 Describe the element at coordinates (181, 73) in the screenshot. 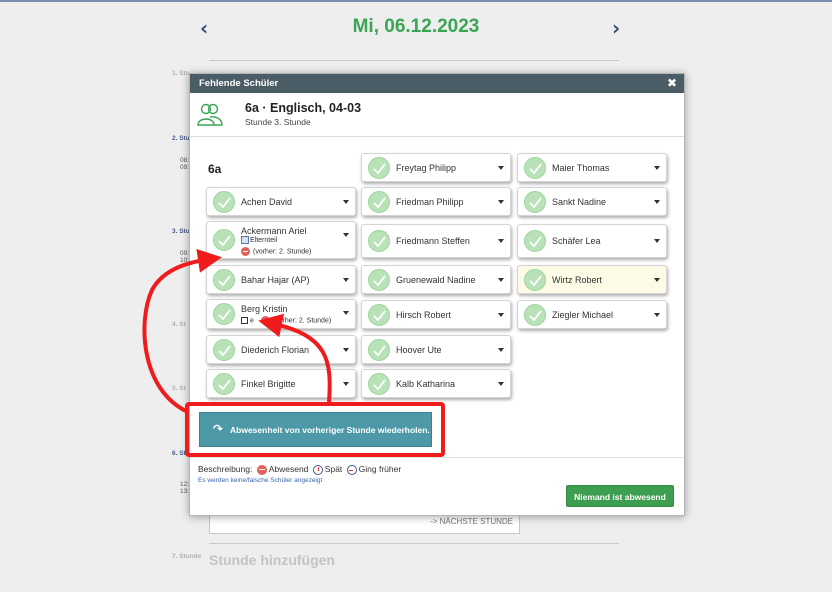

I see `lesson-number: 1. Stu` at that location.